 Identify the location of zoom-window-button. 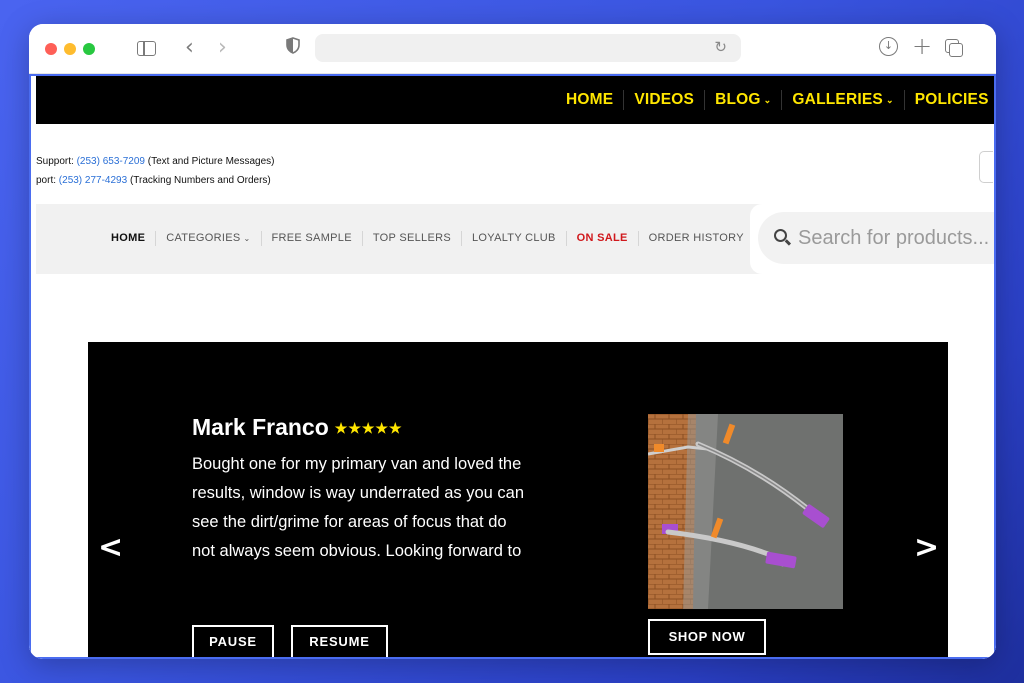
(89, 49).